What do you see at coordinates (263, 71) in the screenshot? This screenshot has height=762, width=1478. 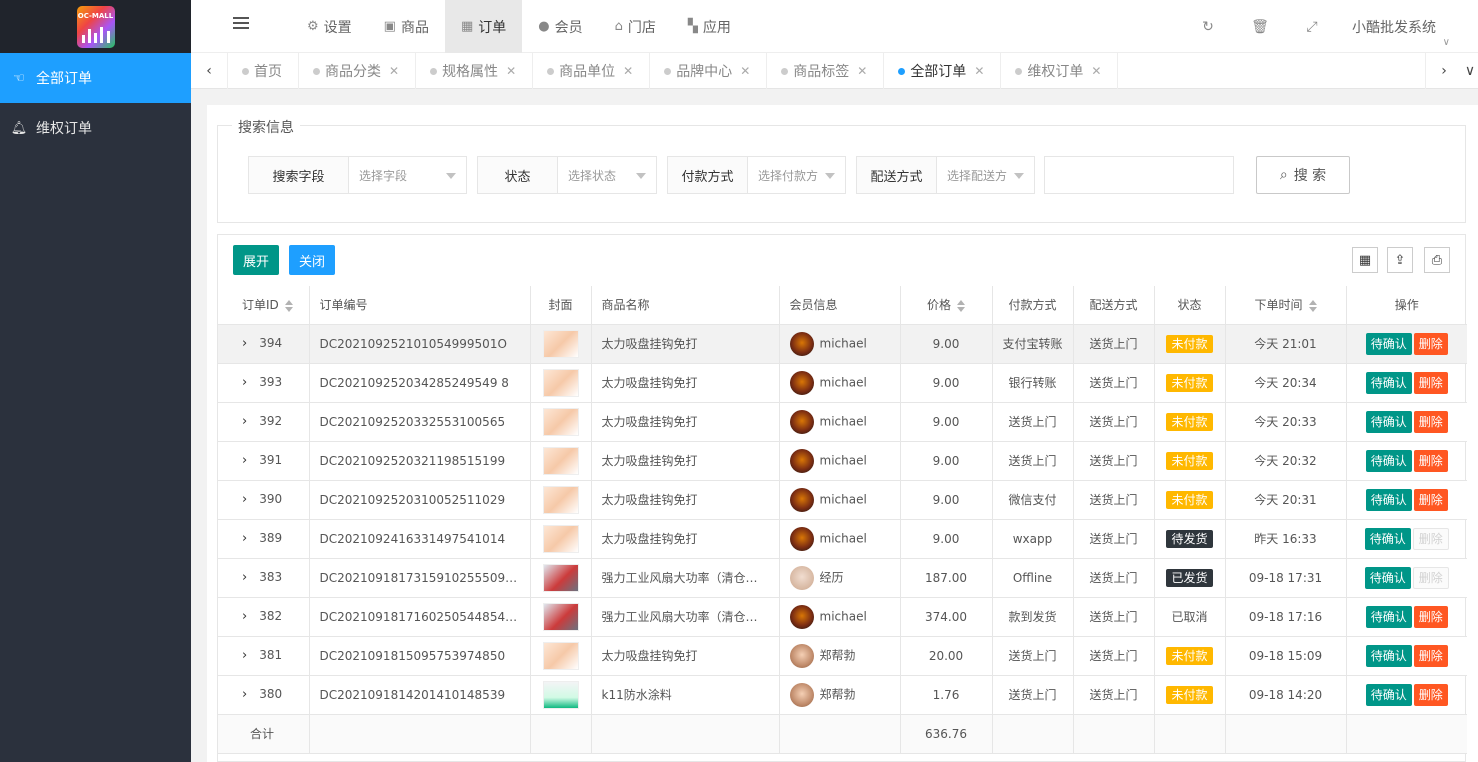 I see `tab-home: 首页` at bounding box center [263, 71].